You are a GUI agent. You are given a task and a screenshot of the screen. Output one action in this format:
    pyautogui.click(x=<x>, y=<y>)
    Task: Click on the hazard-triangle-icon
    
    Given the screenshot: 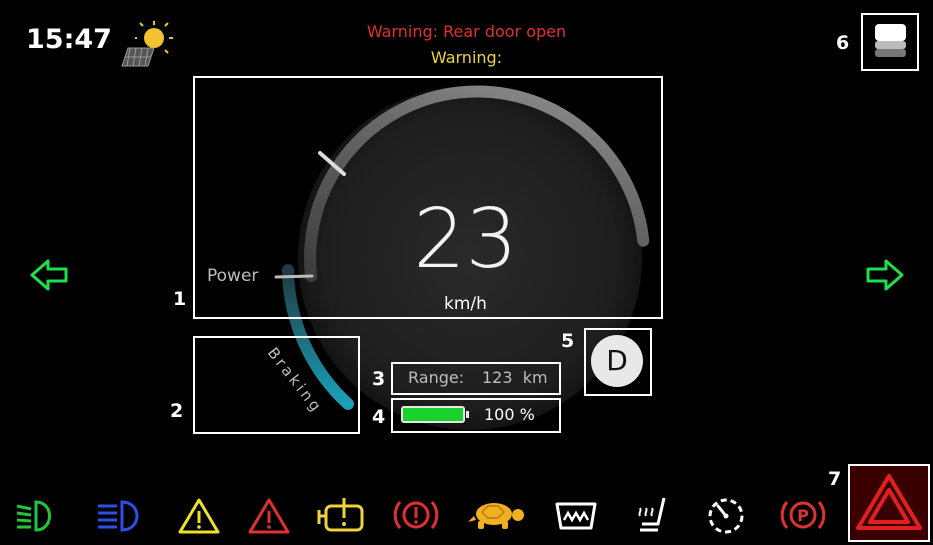 What is the action you would take?
    pyautogui.click(x=889, y=502)
    